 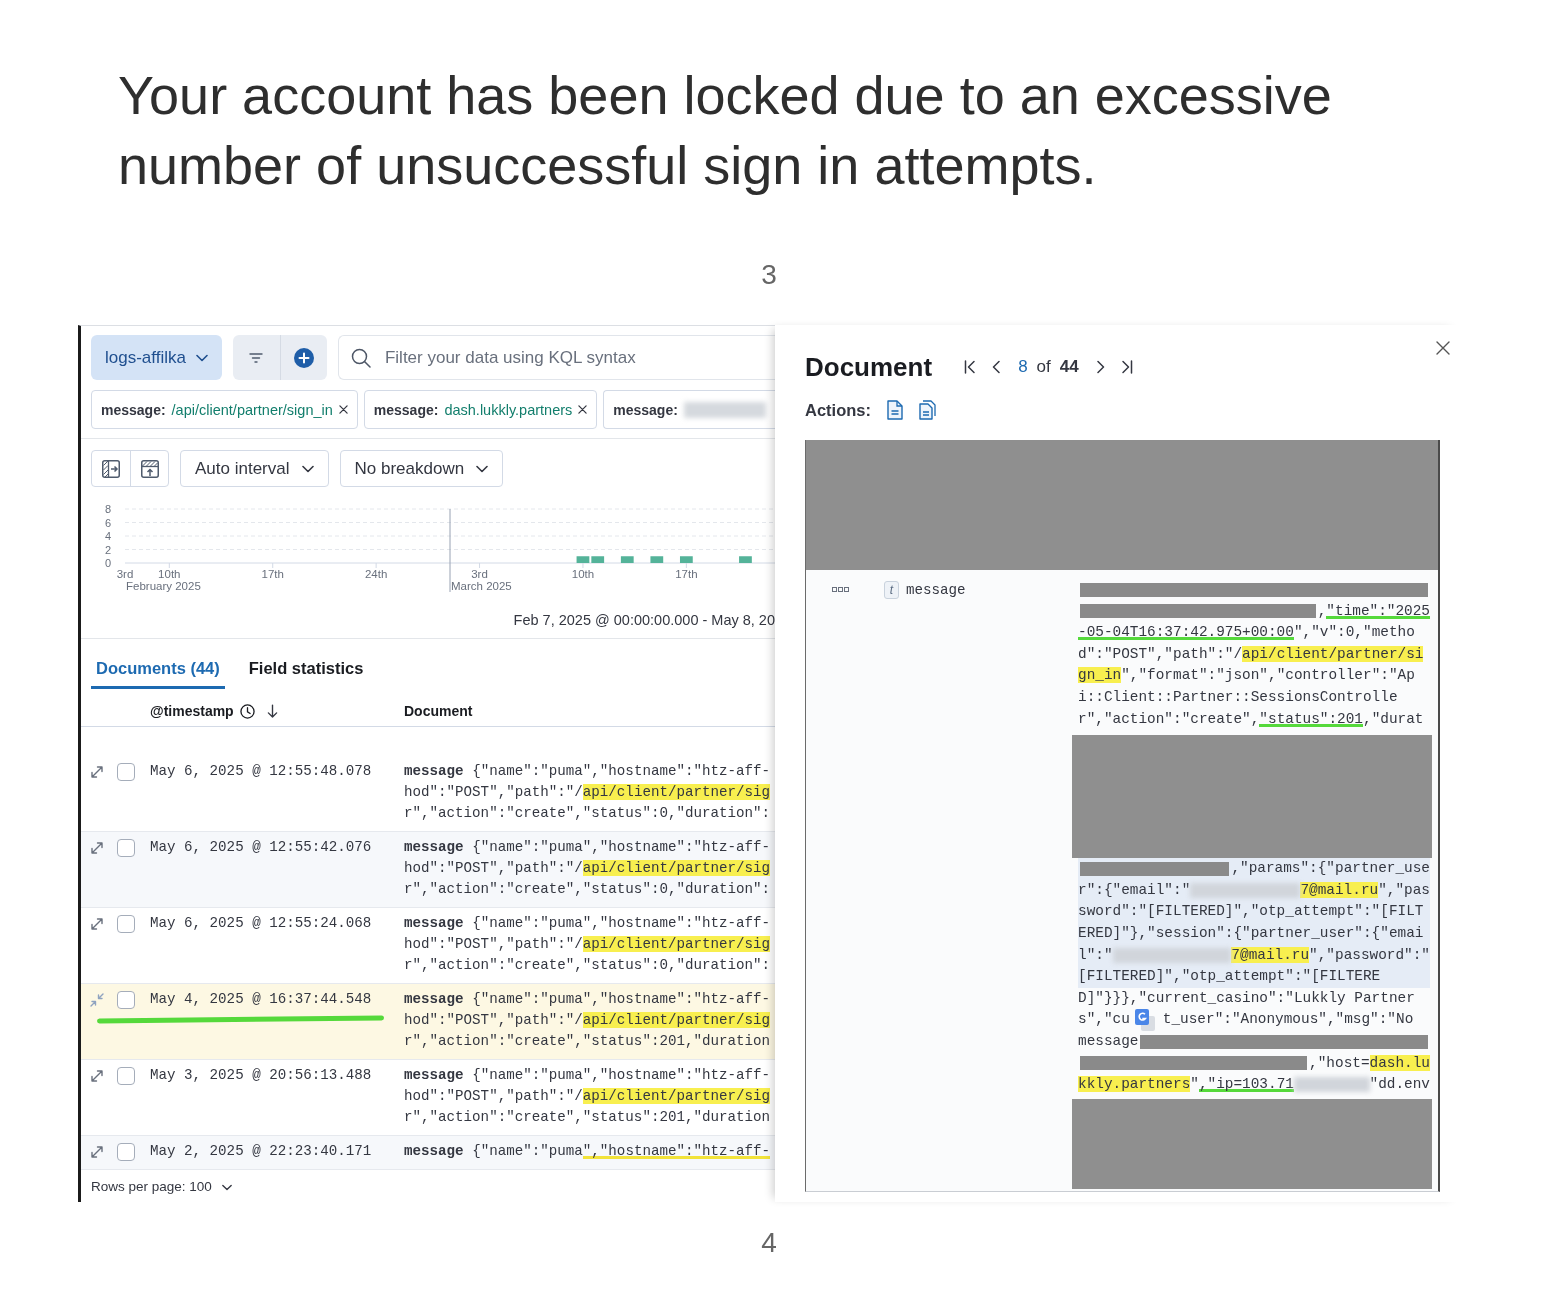 What do you see at coordinates (161, 1187) in the screenshot?
I see `rows-per-page-button: Rows per page: 100` at bounding box center [161, 1187].